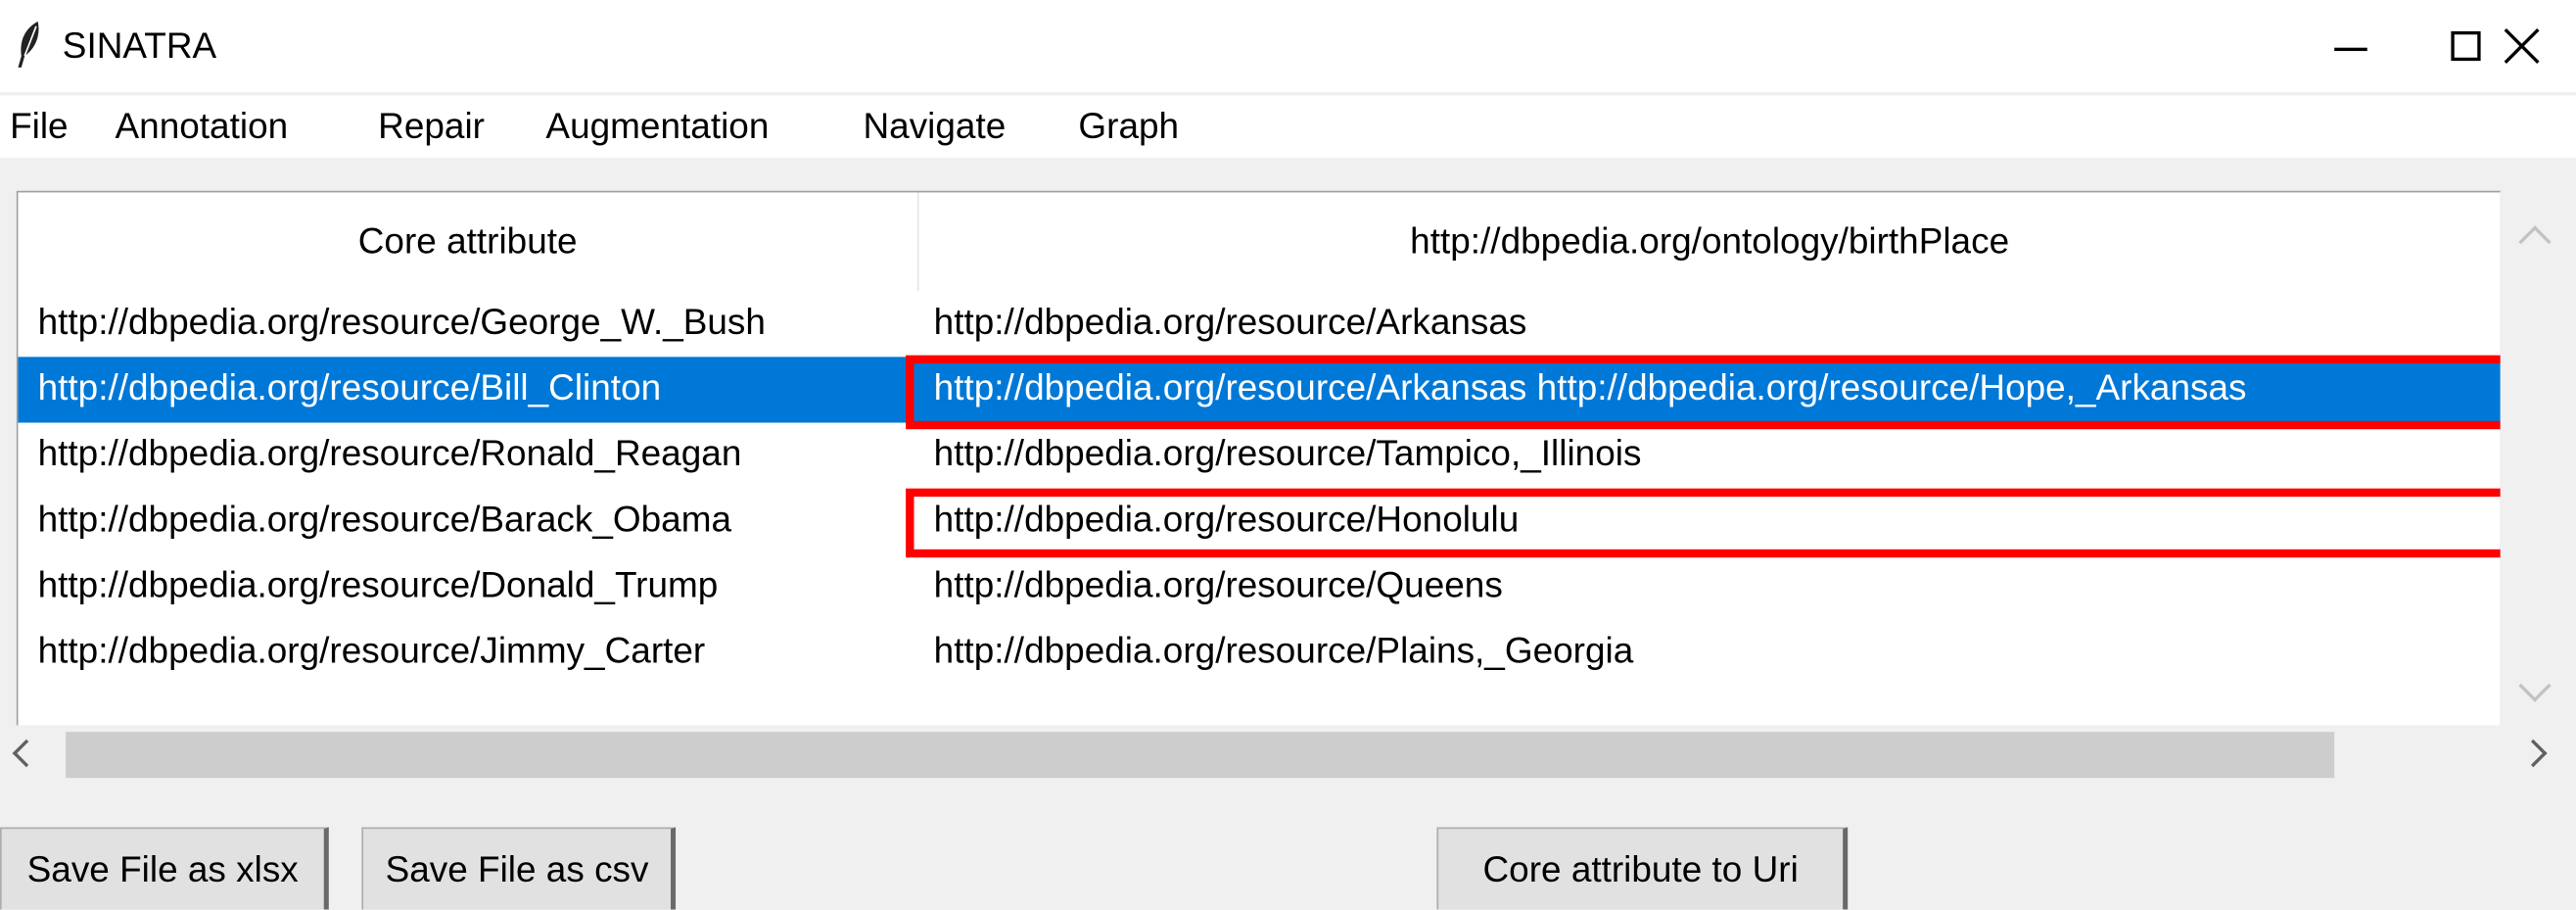 Image resolution: width=2576 pixels, height=910 pixels. Describe the element at coordinates (657, 126) in the screenshot. I see `menu-augmentation: Augmentation` at that location.